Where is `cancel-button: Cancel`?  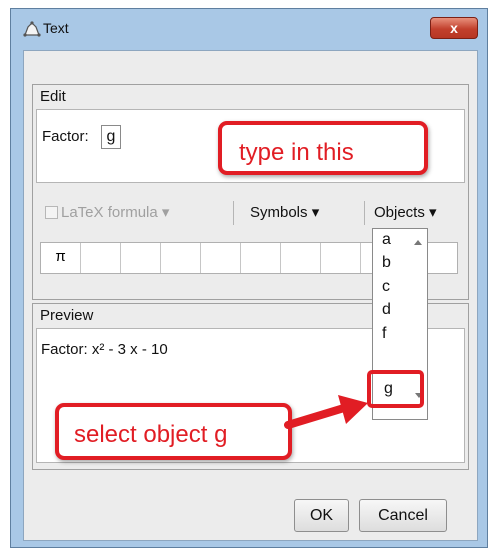 cancel-button: Cancel is located at coordinates (403, 515).